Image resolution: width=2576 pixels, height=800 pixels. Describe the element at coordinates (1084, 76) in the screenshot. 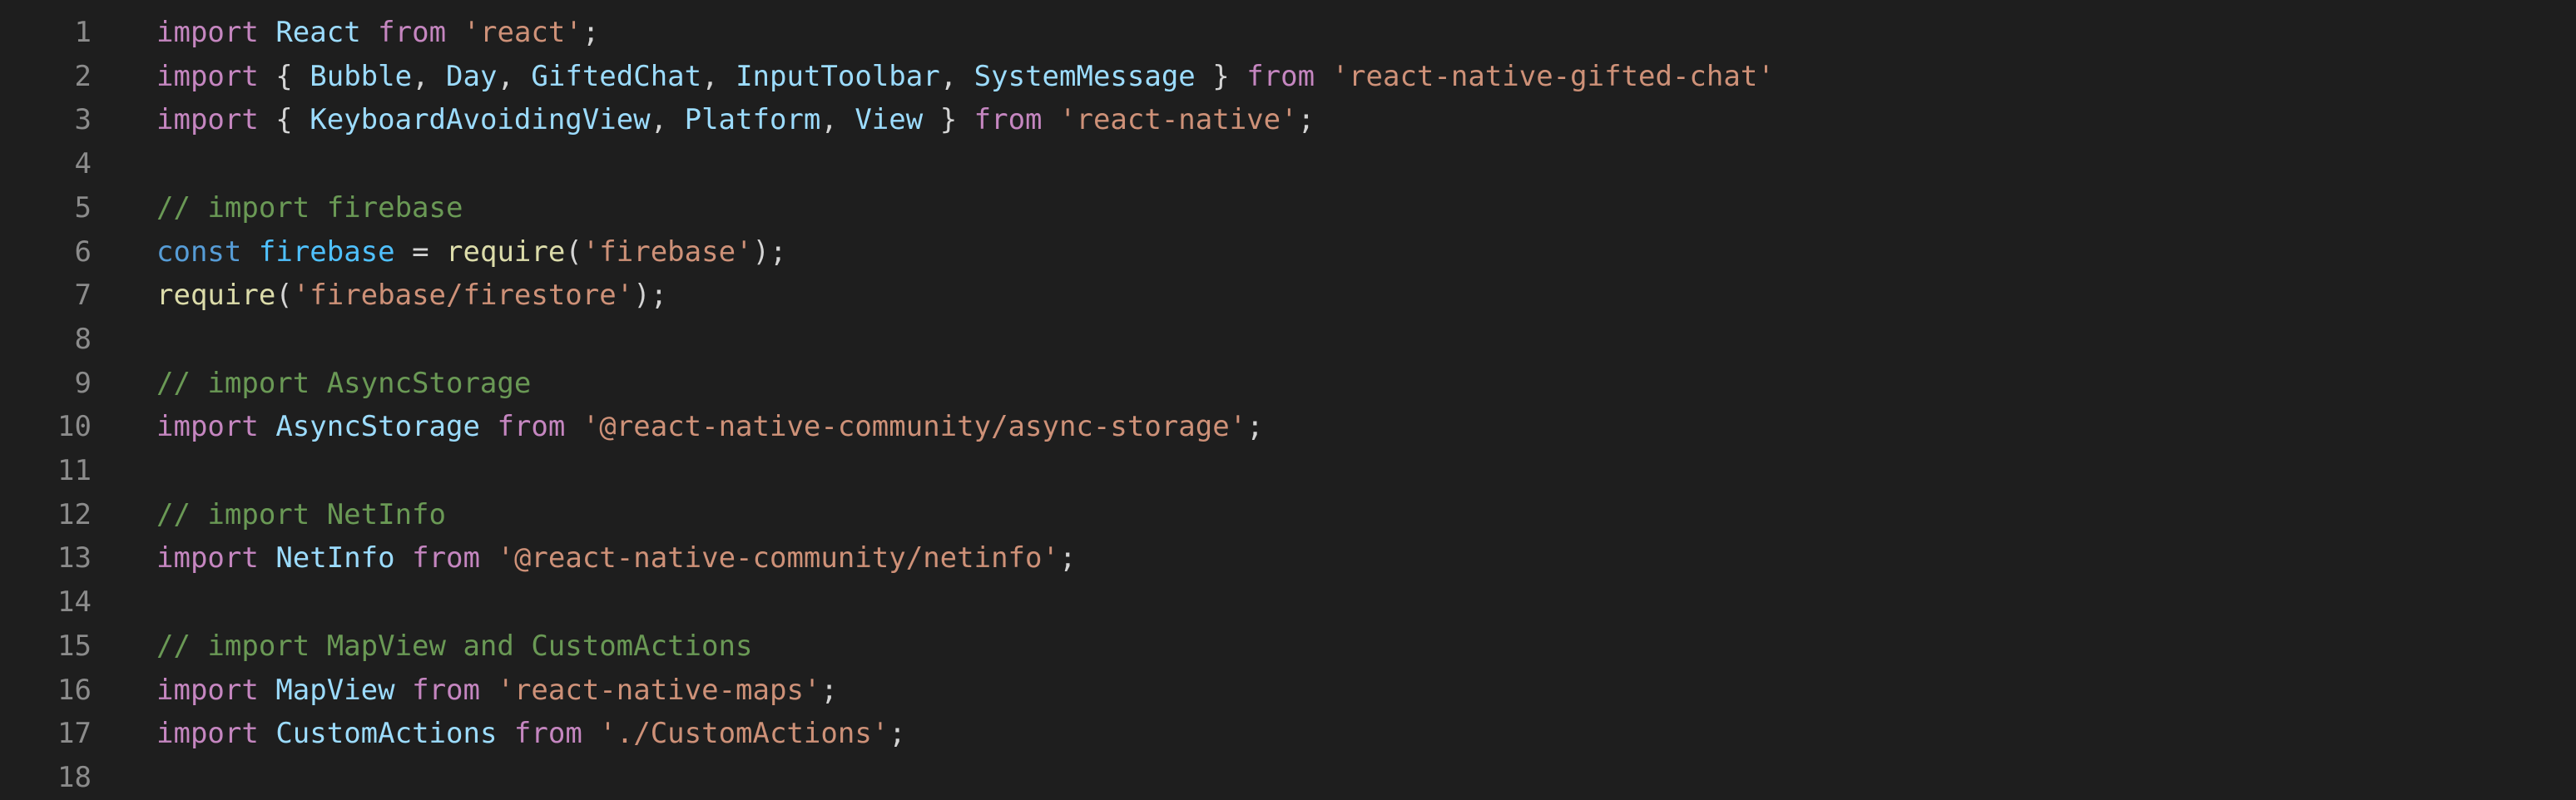

I see `code-token: SystemMessage` at that location.